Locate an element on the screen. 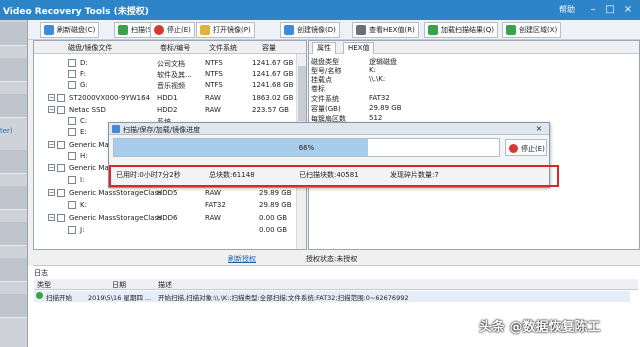  property-row: 文件系统 FAT32 is located at coordinates (350, 98).